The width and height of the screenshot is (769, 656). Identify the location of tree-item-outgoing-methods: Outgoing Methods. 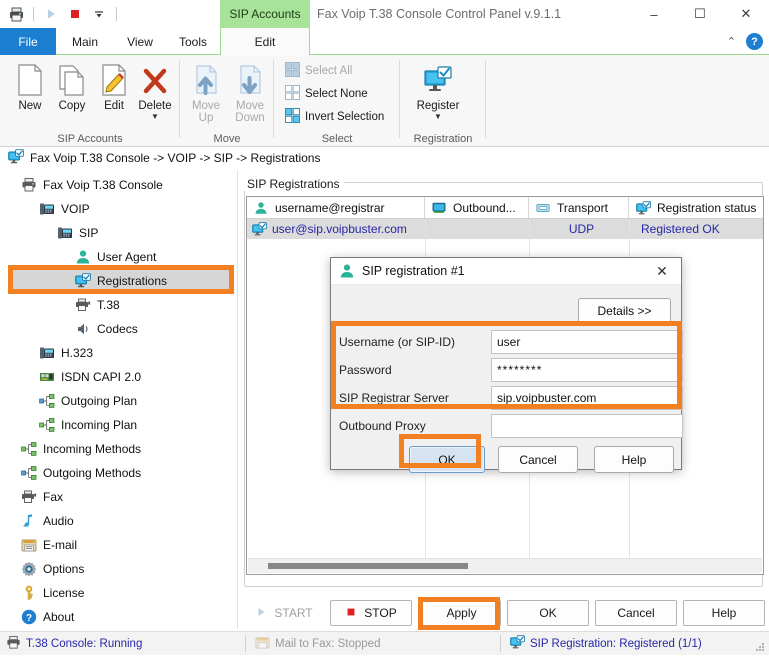
(80, 473).